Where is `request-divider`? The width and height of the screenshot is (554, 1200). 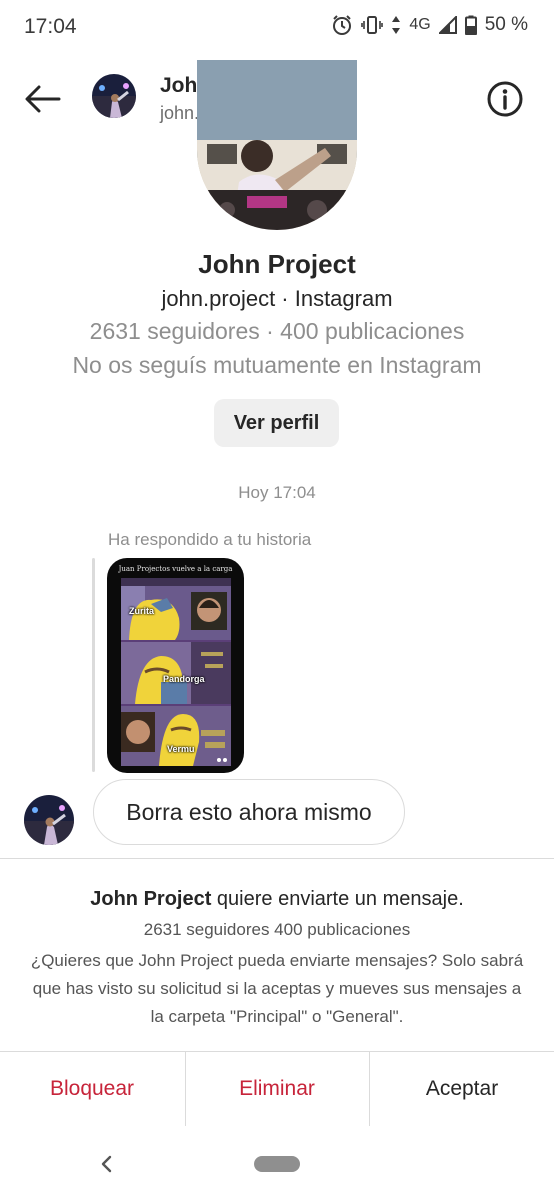
request-divider is located at coordinates (277, 858).